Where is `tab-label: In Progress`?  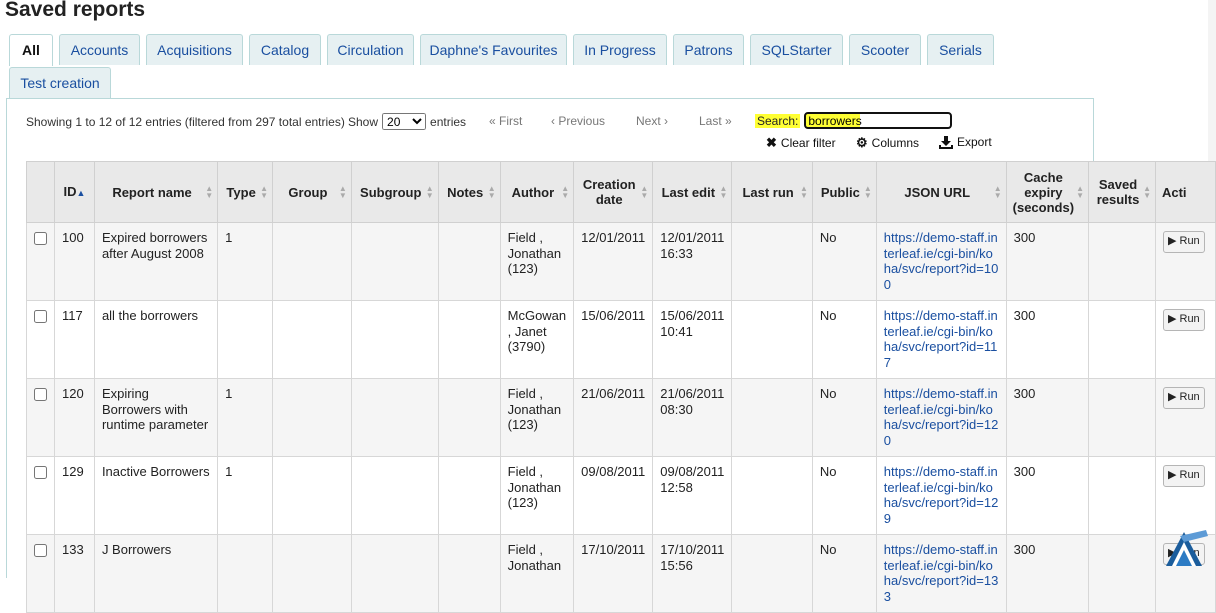
tab-label: In Progress is located at coordinates (620, 50).